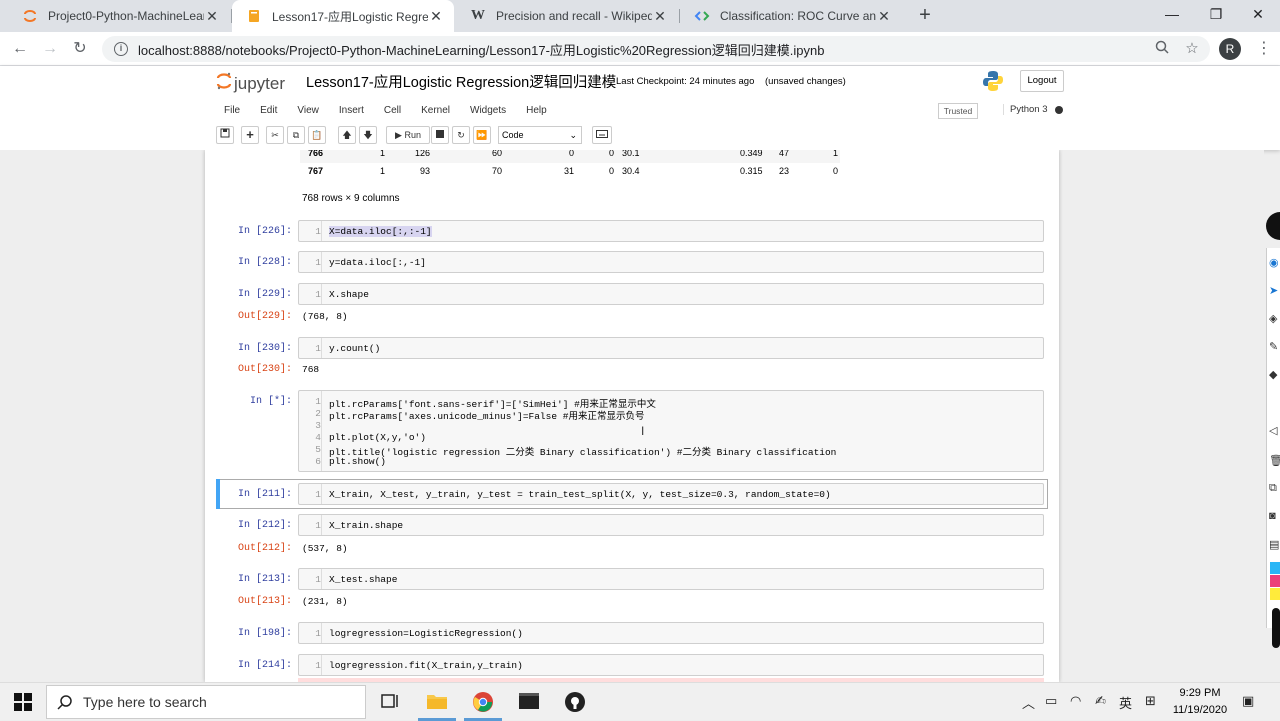 The width and height of the screenshot is (1280, 721). What do you see at coordinates (1274, 516) in the screenshot?
I see `camera-icon: ◙` at bounding box center [1274, 516].